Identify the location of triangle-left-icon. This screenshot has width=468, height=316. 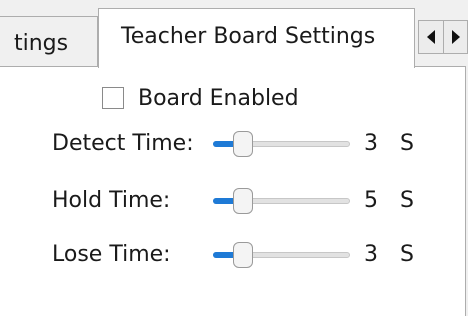
(431, 37).